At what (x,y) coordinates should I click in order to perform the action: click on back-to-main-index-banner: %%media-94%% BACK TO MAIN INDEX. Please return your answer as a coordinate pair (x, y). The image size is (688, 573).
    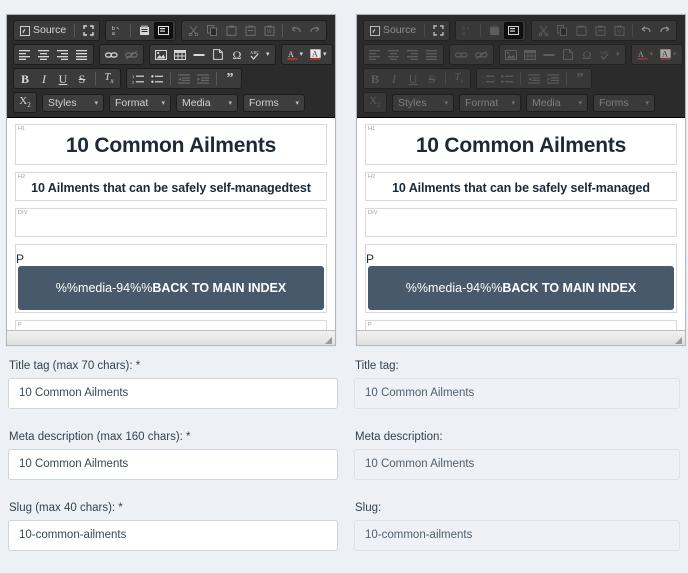
    Looking at the image, I should click on (171, 288).